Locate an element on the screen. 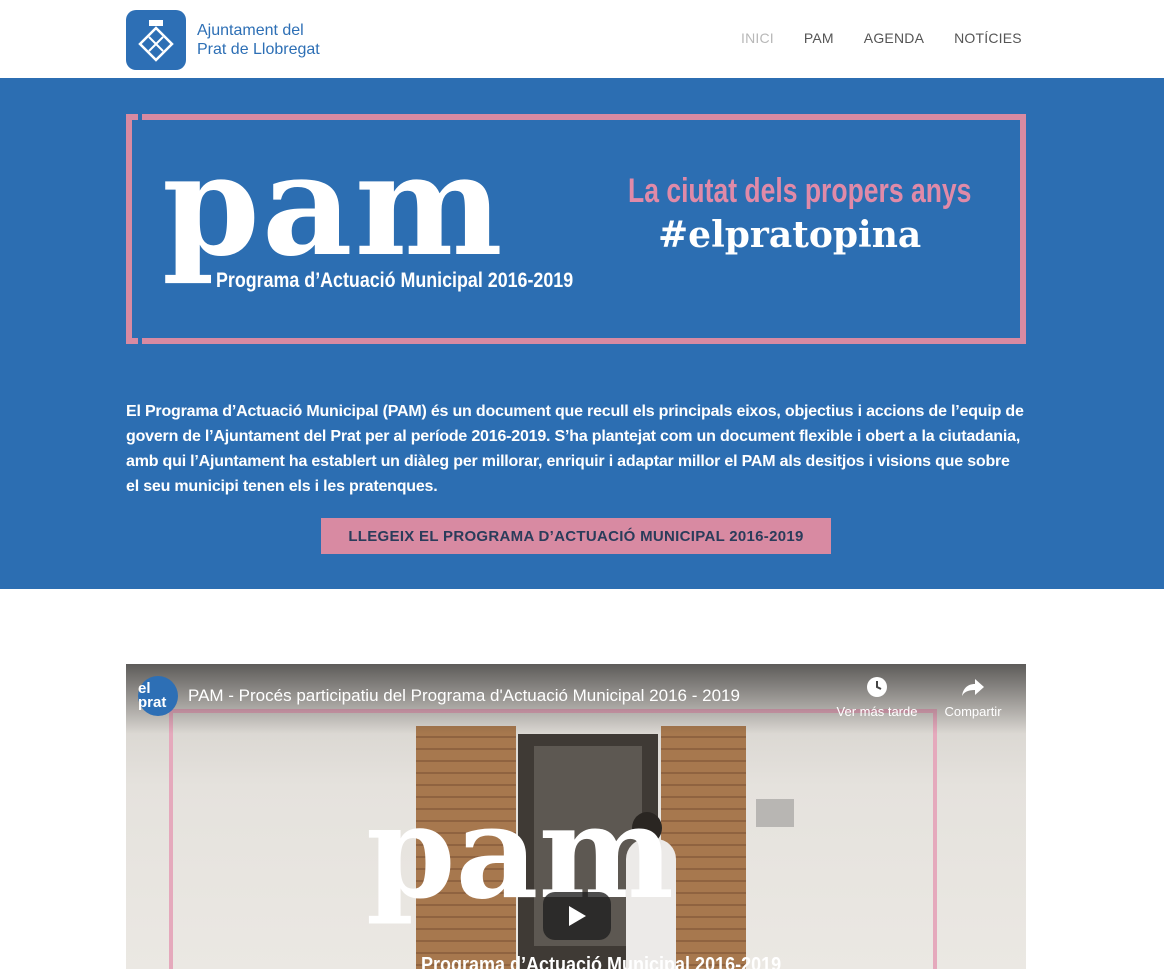 The height and width of the screenshot is (969, 1164). nav-item-pam: PAM is located at coordinates (819, 38).